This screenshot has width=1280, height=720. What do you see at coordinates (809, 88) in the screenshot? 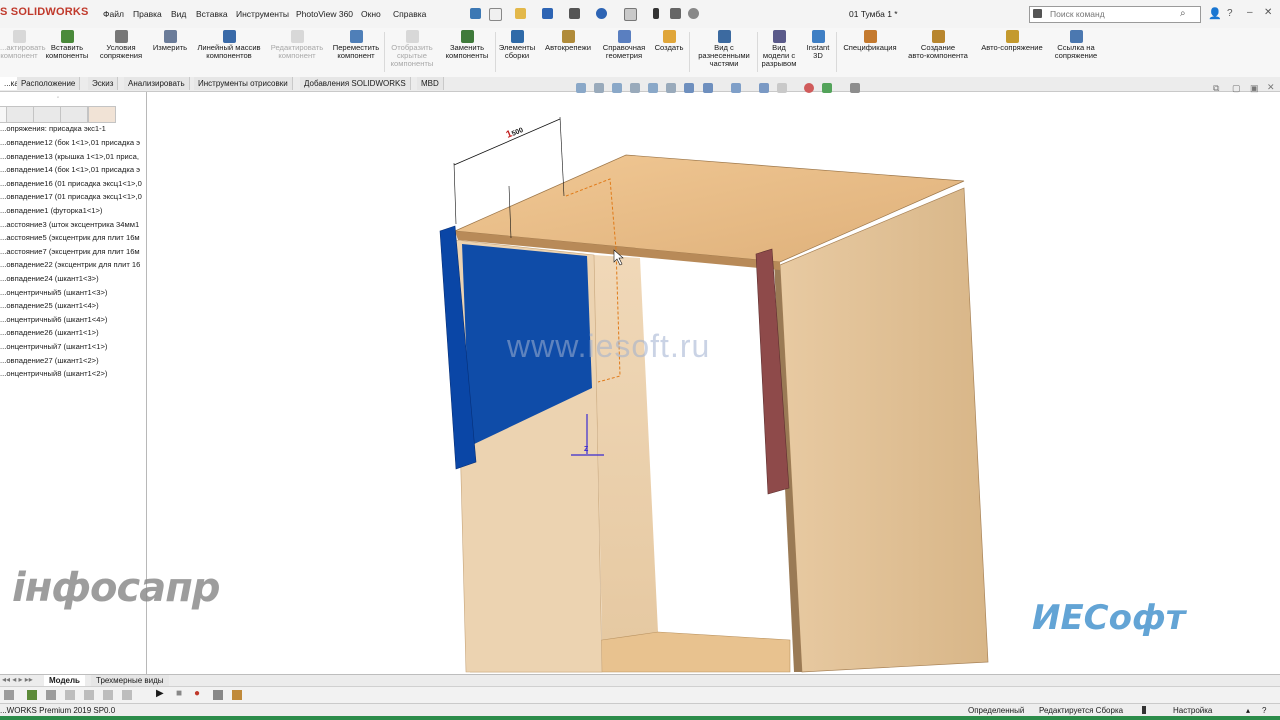
I see `realview-icon` at bounding box center [809, 88].